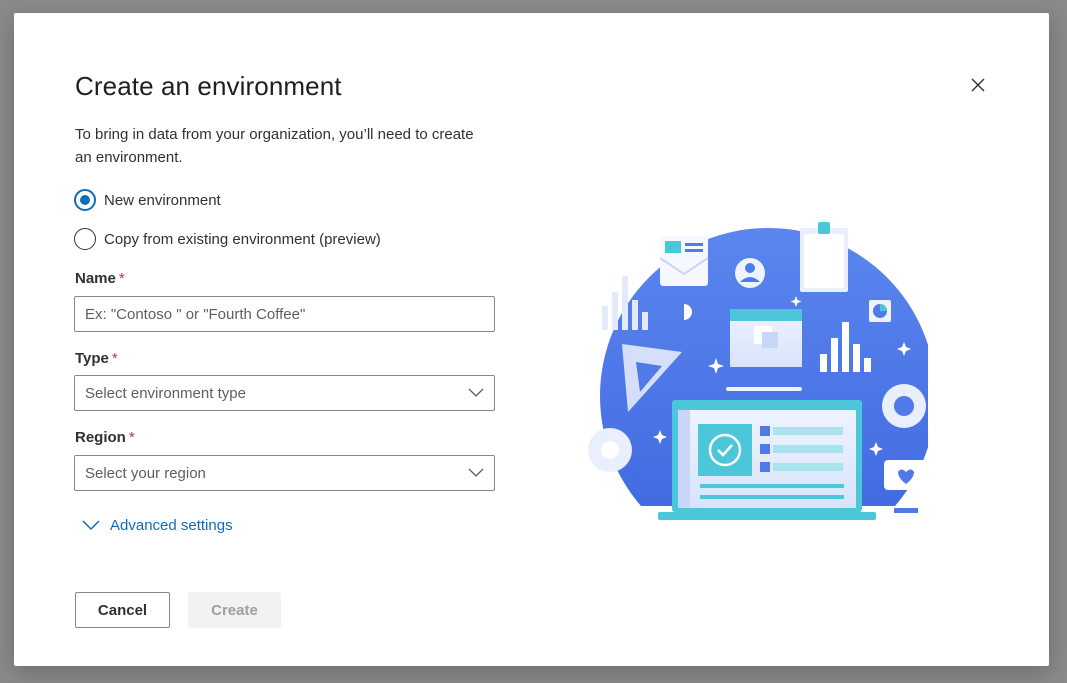 The height and width of the screenshot is (683, 1067). Describe the element at coordinates (767, 460) in the screenshot. I see `laptop-icon` at that location.